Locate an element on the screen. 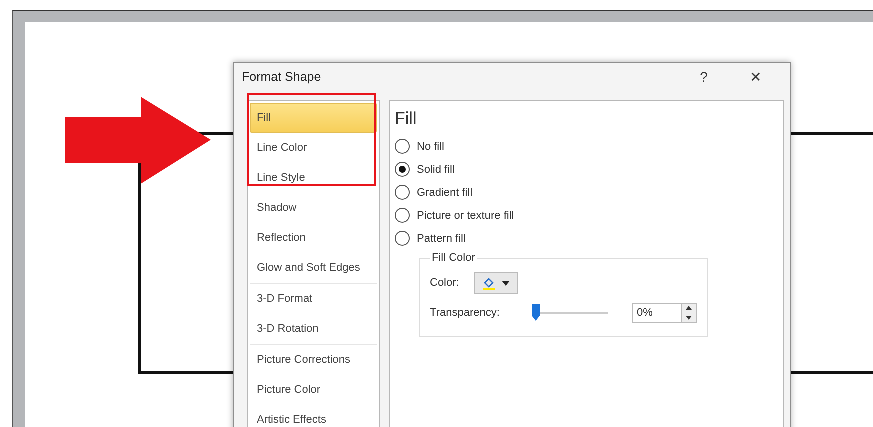 The image size is (873, 427). close-button: ✕ is located at coordinates (756, 77).